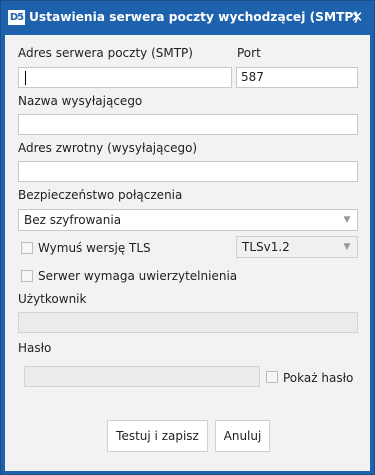 The image size is (375, 475). Describe the element at coordinates (357, 17) in the screenshot. I see `close-icon: ✕` at that location.